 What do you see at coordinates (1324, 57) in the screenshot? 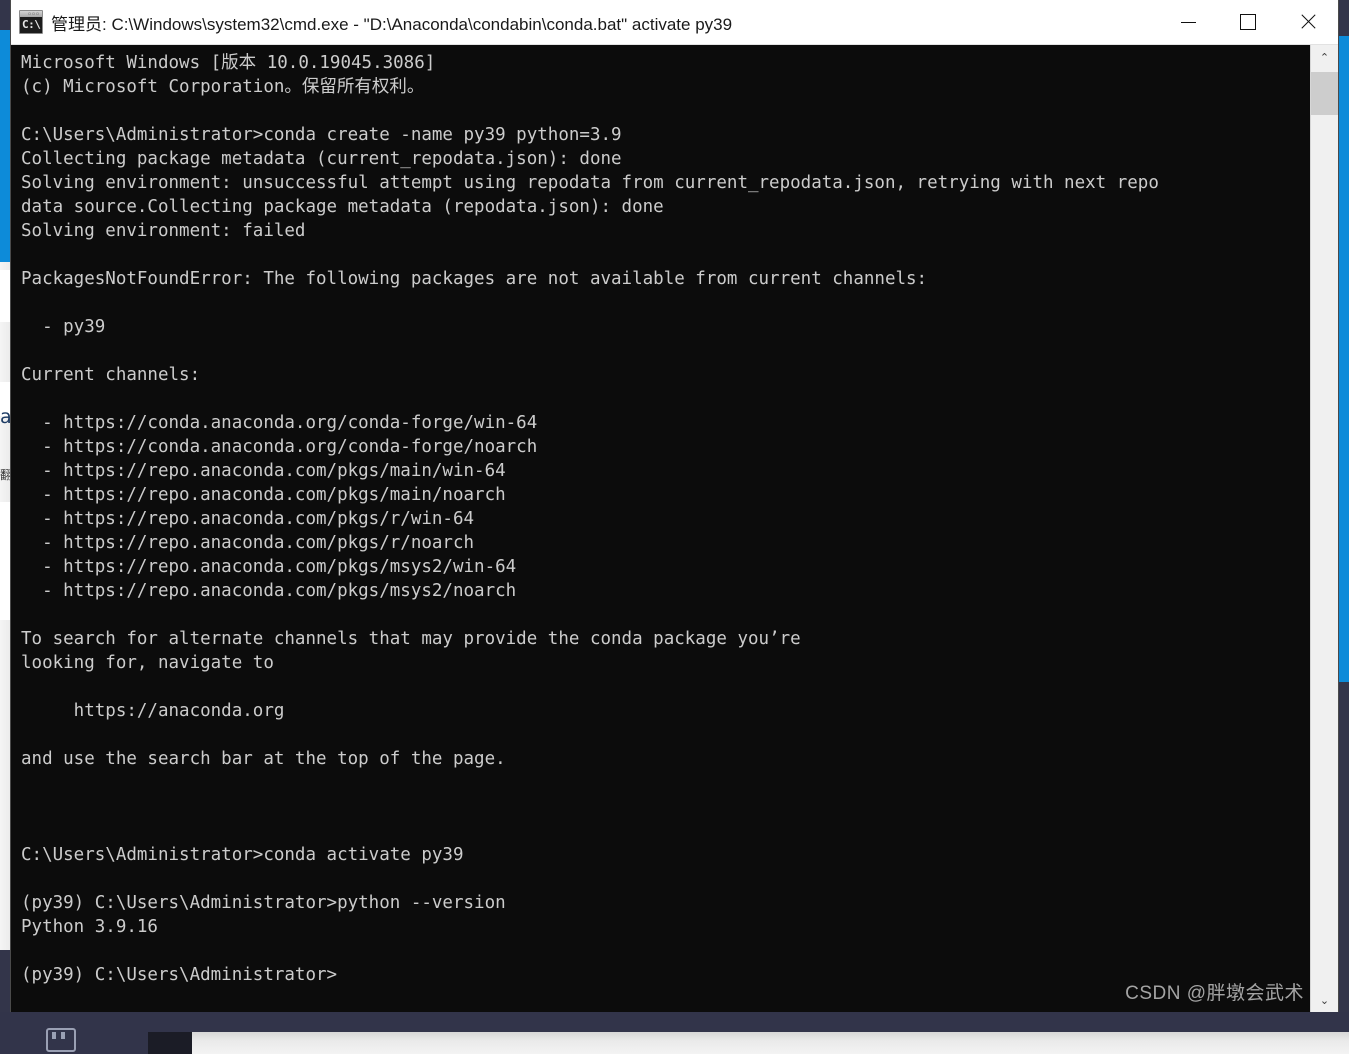
I see `scrollbar-up-arrow: ⌃` at bounding box center [1324, 57].